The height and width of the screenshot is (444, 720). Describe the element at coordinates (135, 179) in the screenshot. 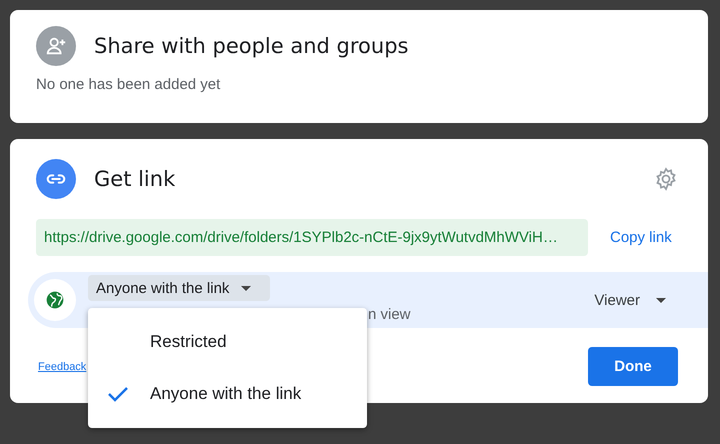

I see `get-link-title: Get link` at that location.